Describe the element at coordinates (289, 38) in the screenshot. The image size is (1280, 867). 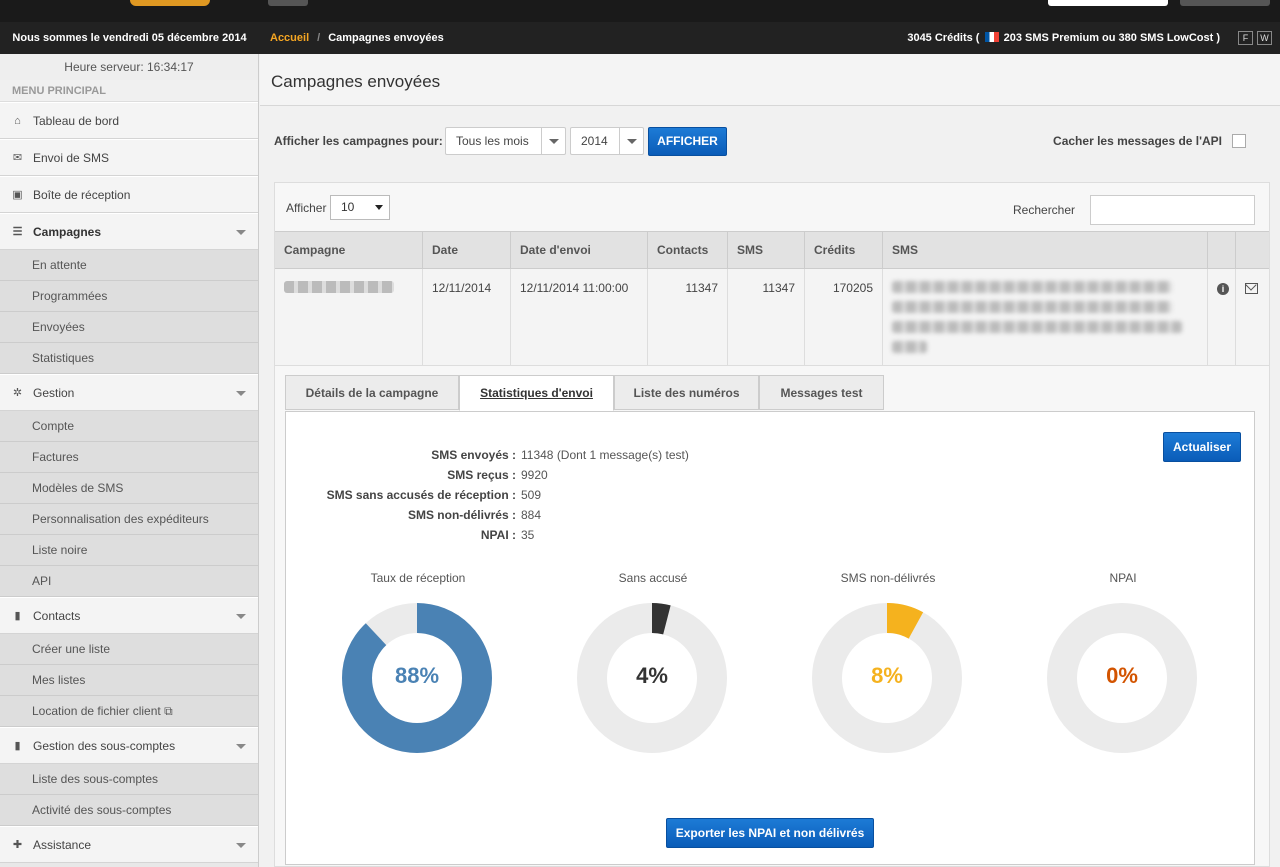
I see `breadcrumb-home-link: Accueil` at that location.